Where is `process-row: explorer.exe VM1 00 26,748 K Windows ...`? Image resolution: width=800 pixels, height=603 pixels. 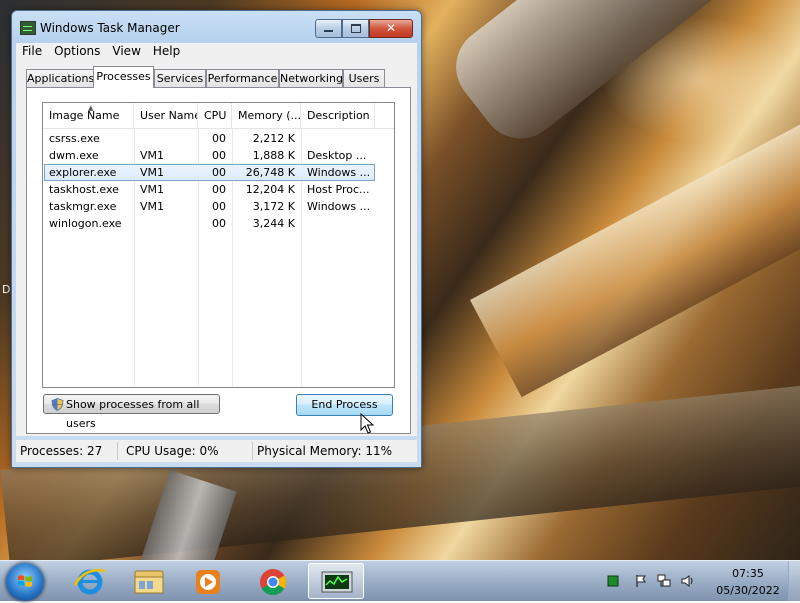
process-row: explorer.exe VM1 00 26,748 K Windows ... is located at coordinates (209, 172).